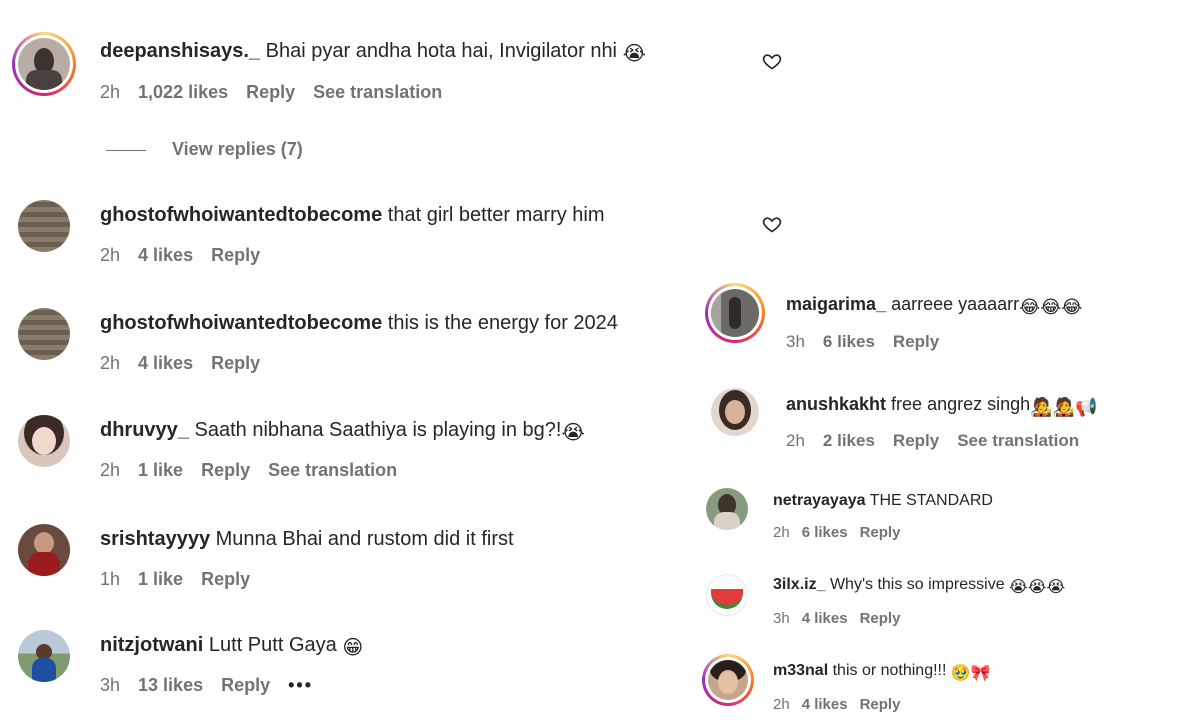 This screenshot has width=1200, height=720. I want to click on comment-username: 3ilx.iz_, so click(799, 584).